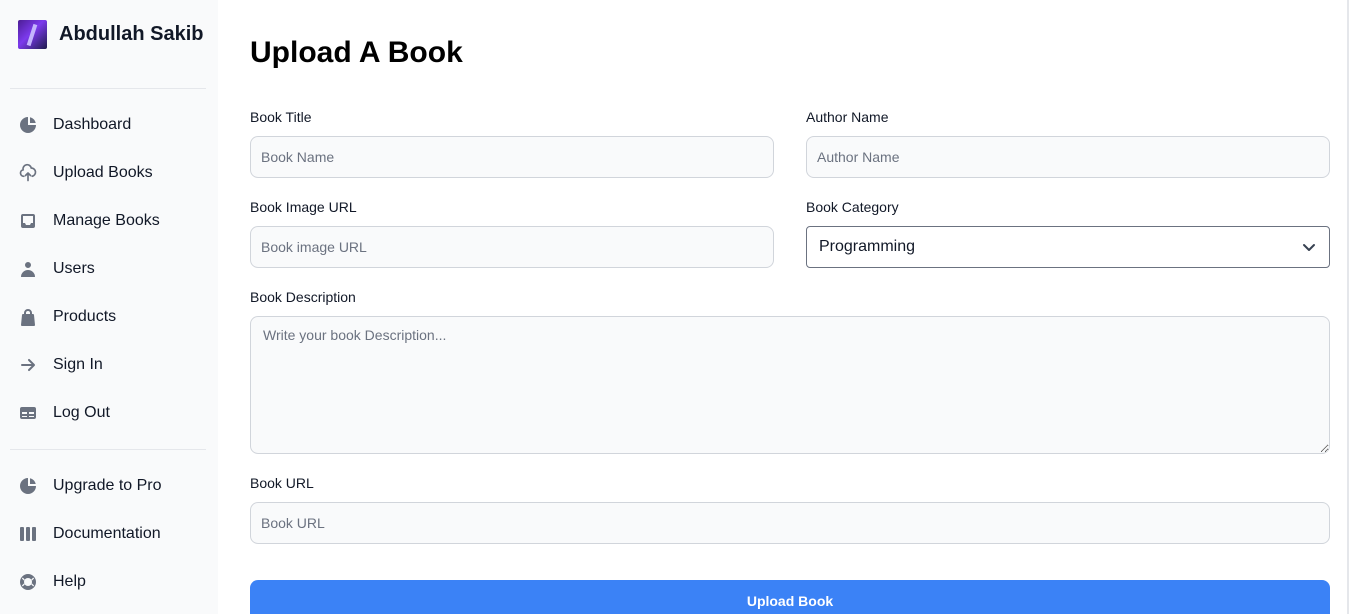  I want to click on book-title-label: Book Title, so click(281, 117).